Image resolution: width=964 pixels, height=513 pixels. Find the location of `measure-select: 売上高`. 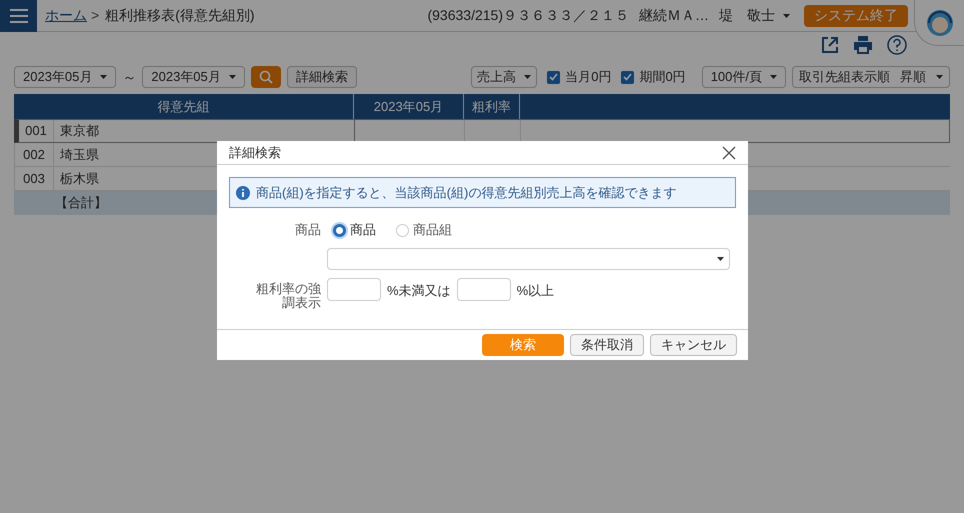

measure-select: 売上高 is located at coordinates (504, 77).